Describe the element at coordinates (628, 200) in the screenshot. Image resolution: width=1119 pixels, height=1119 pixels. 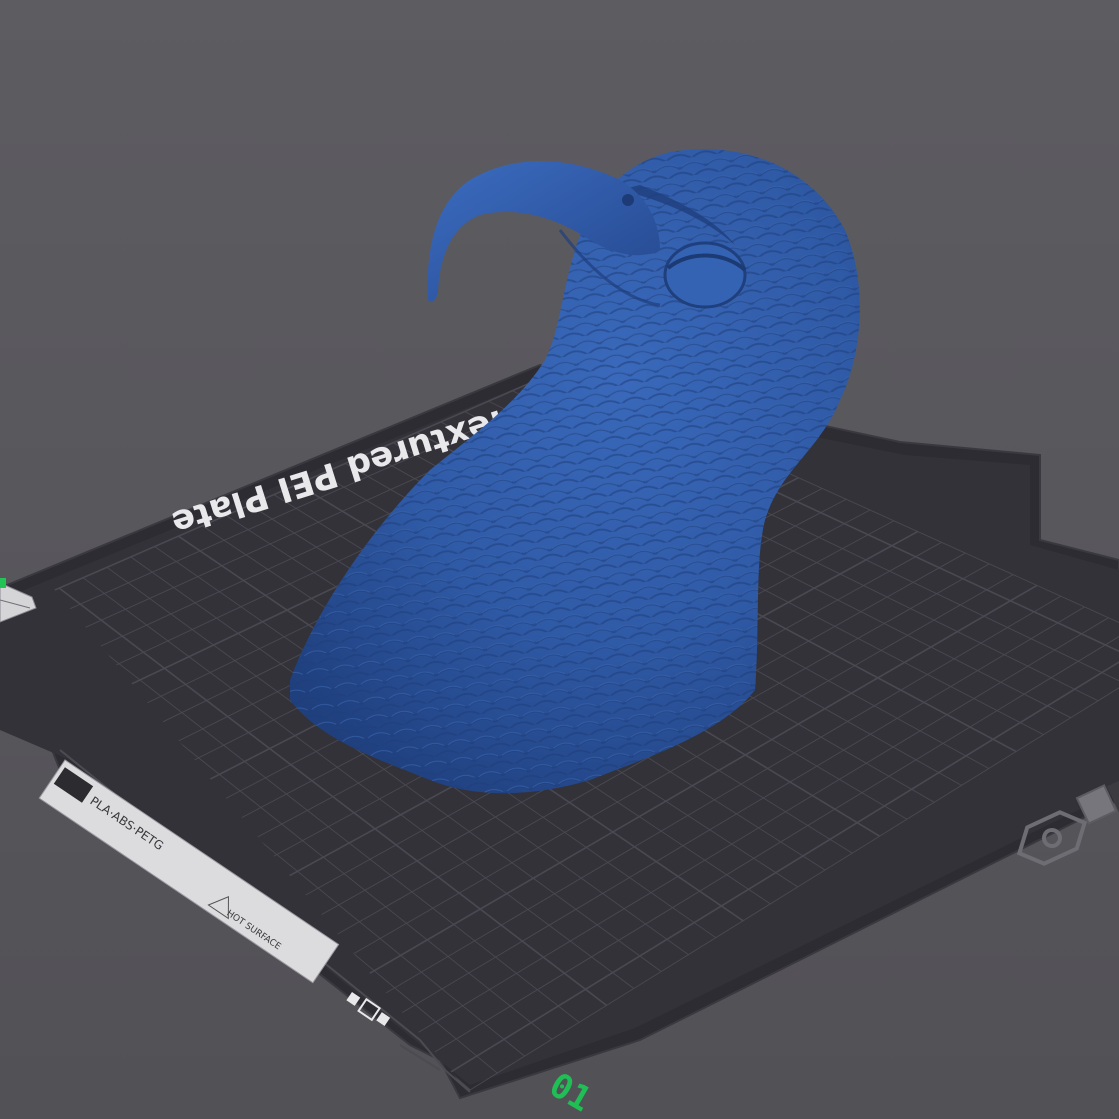
I see `eagle-nostril` at that location.